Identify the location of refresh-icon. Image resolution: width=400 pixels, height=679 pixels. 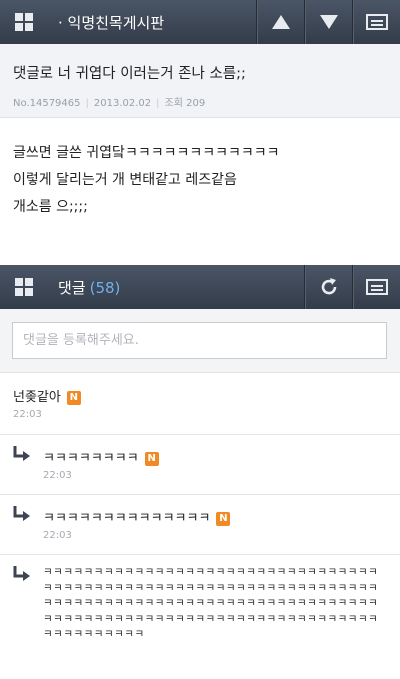
(328, 286).